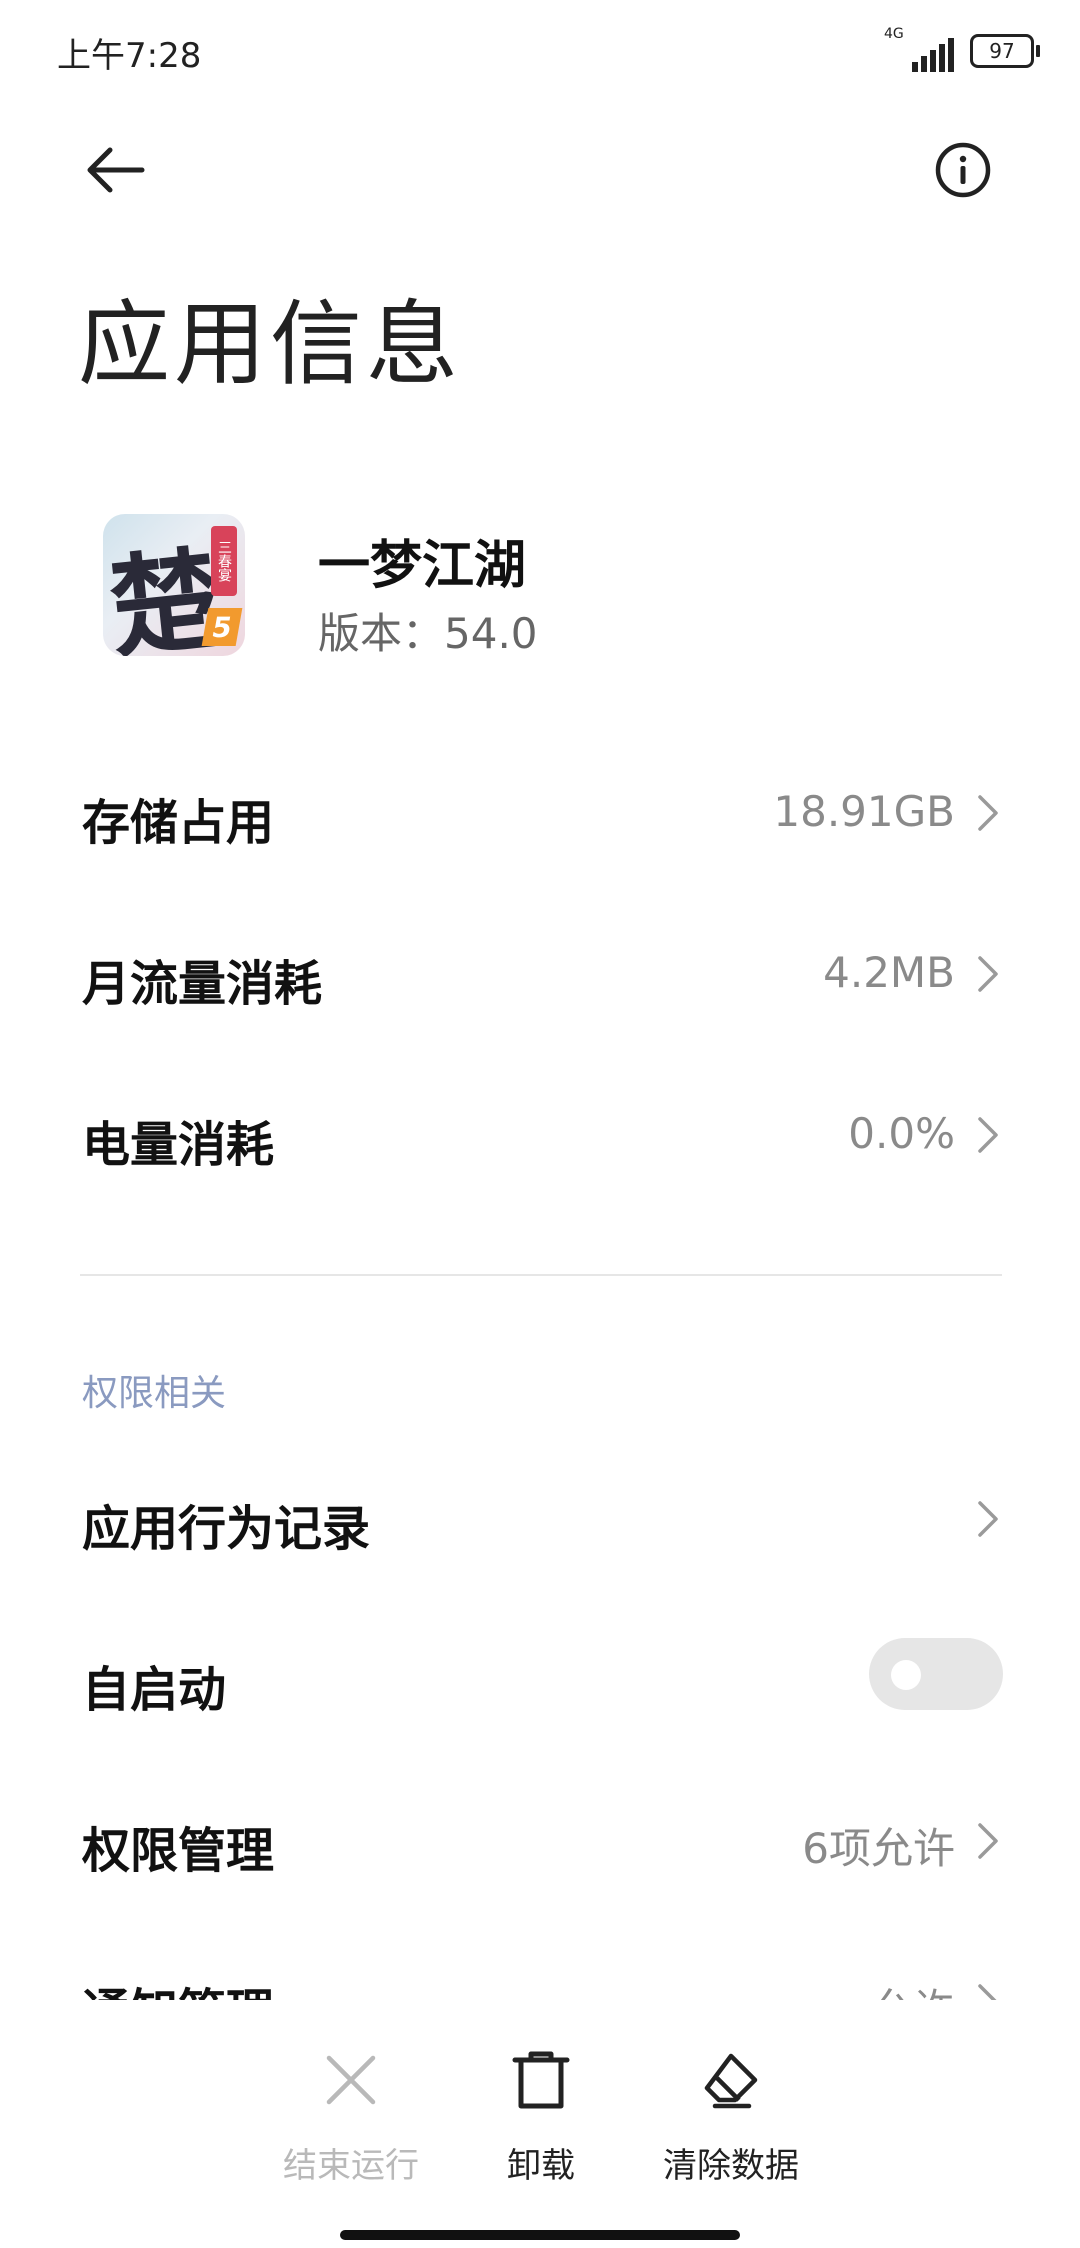 The width and height of the screenshot is (1080, 2248). What do you see at coordinates (226, 1529) in the screenshot?
I see `row-label: 应用行为记录` at bounding box center [226, 1529].